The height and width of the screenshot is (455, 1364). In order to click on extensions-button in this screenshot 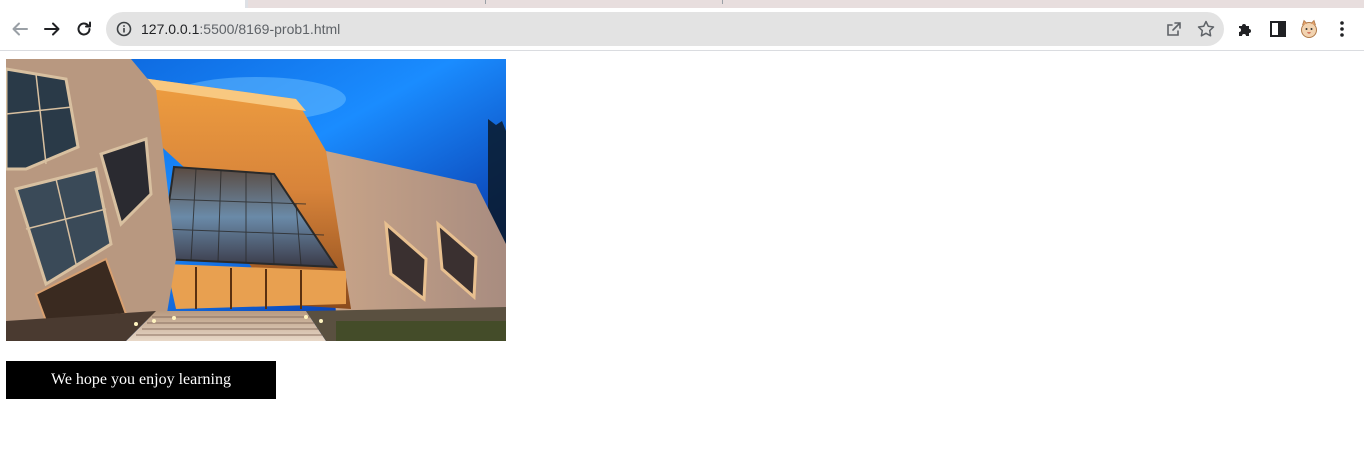, I will do `click(1246, 29)`.